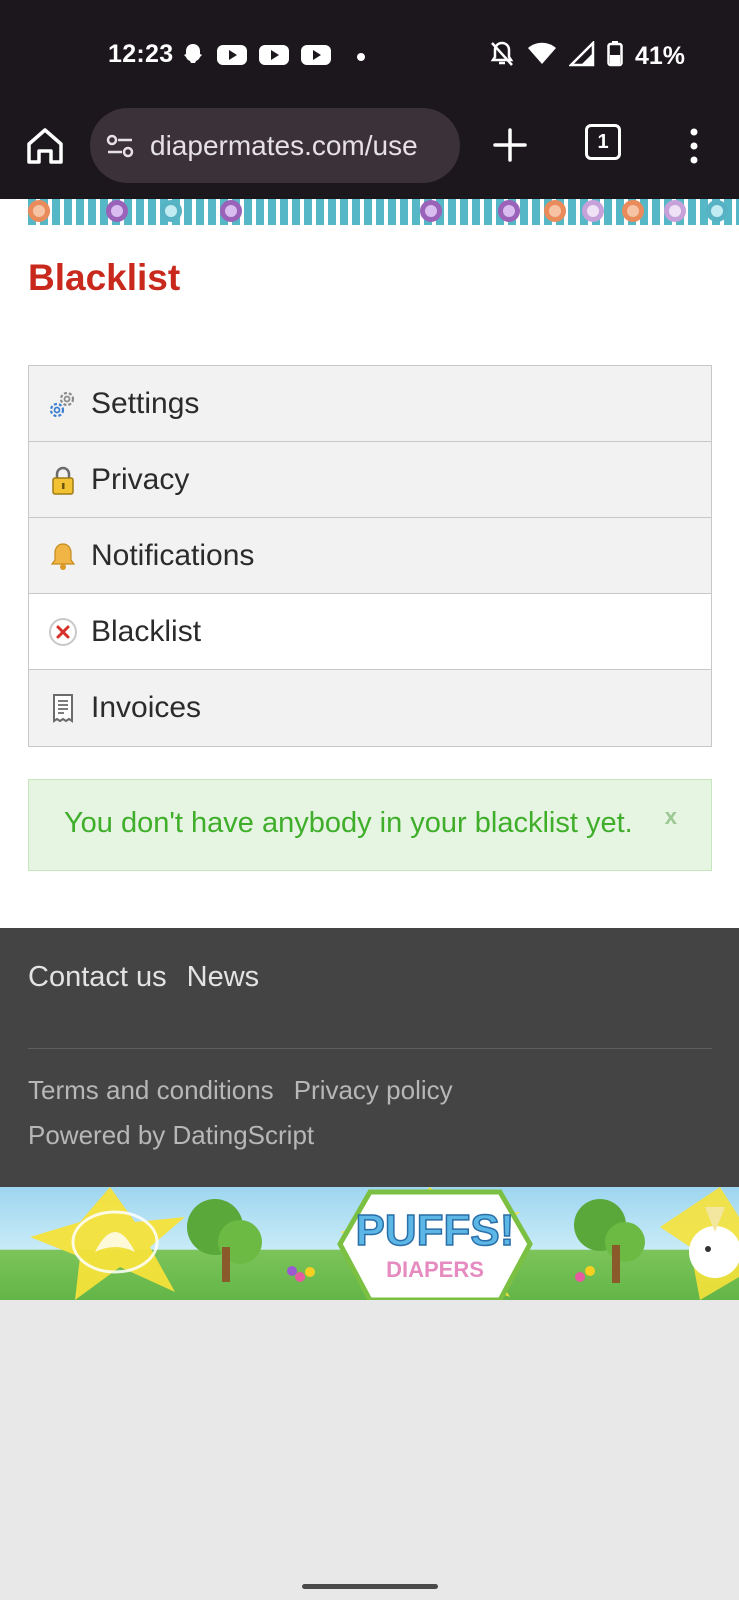 The width and height of the screenshot is (739, 1600). I want to click on status-time: 12:23, so click(141, 54).